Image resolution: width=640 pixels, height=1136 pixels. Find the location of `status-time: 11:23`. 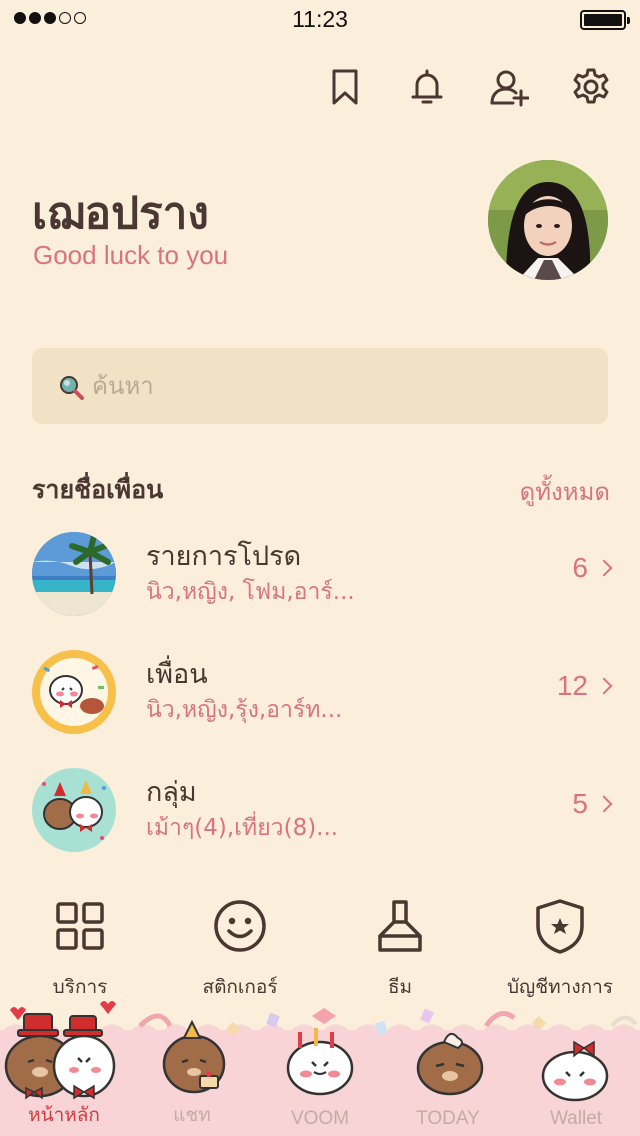

status-time: 11:23 is located at coordinates (320, 19).